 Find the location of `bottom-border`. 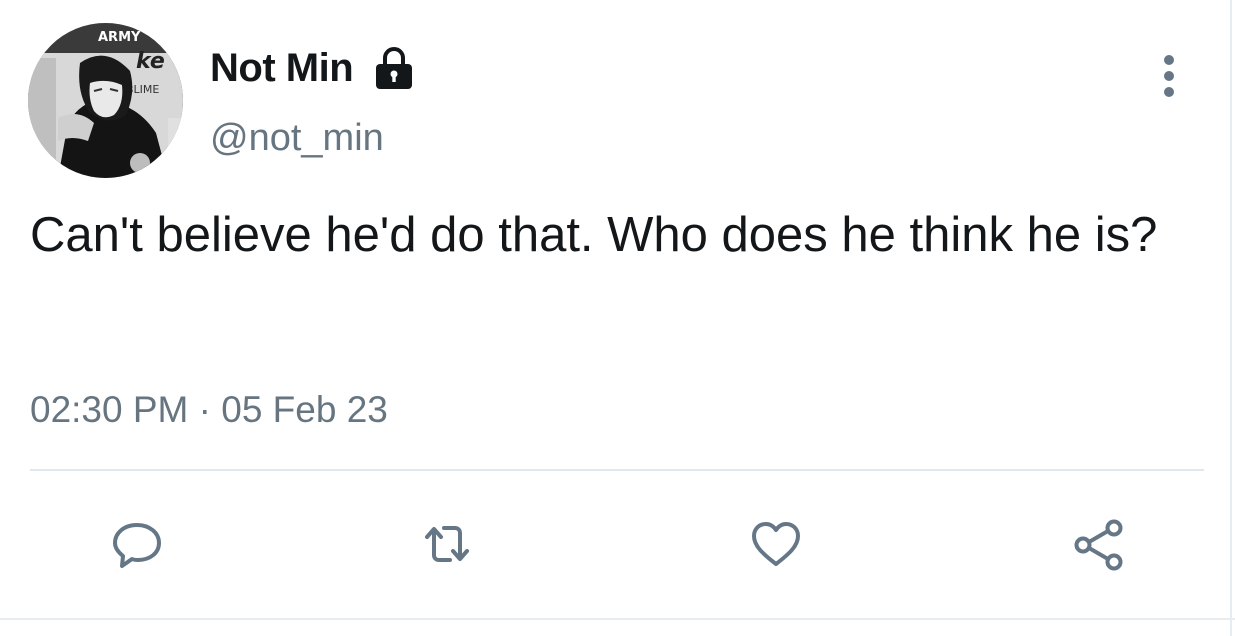

bottom-border is located at coordinates (617, 619).